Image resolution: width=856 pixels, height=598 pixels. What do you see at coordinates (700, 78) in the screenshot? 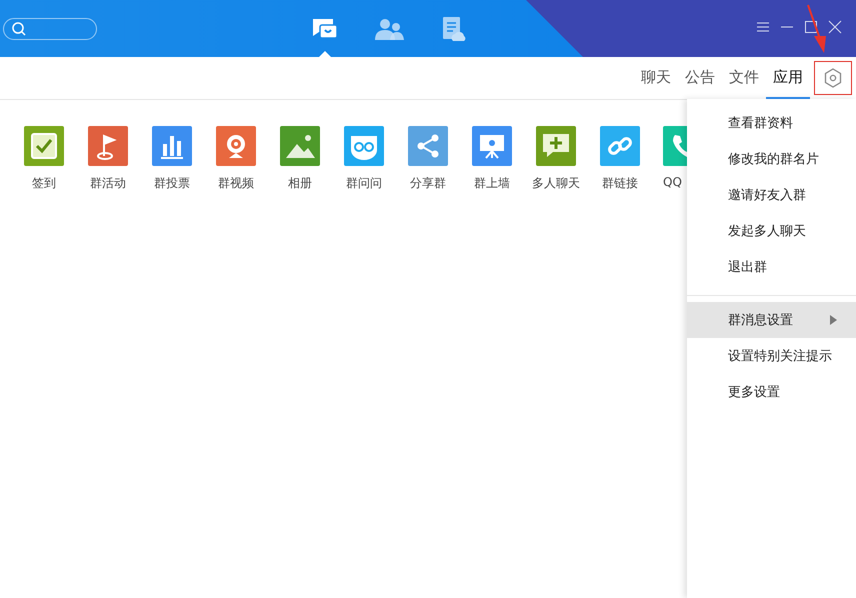
I see `tab: 公告` at bounding box center [700, 78].